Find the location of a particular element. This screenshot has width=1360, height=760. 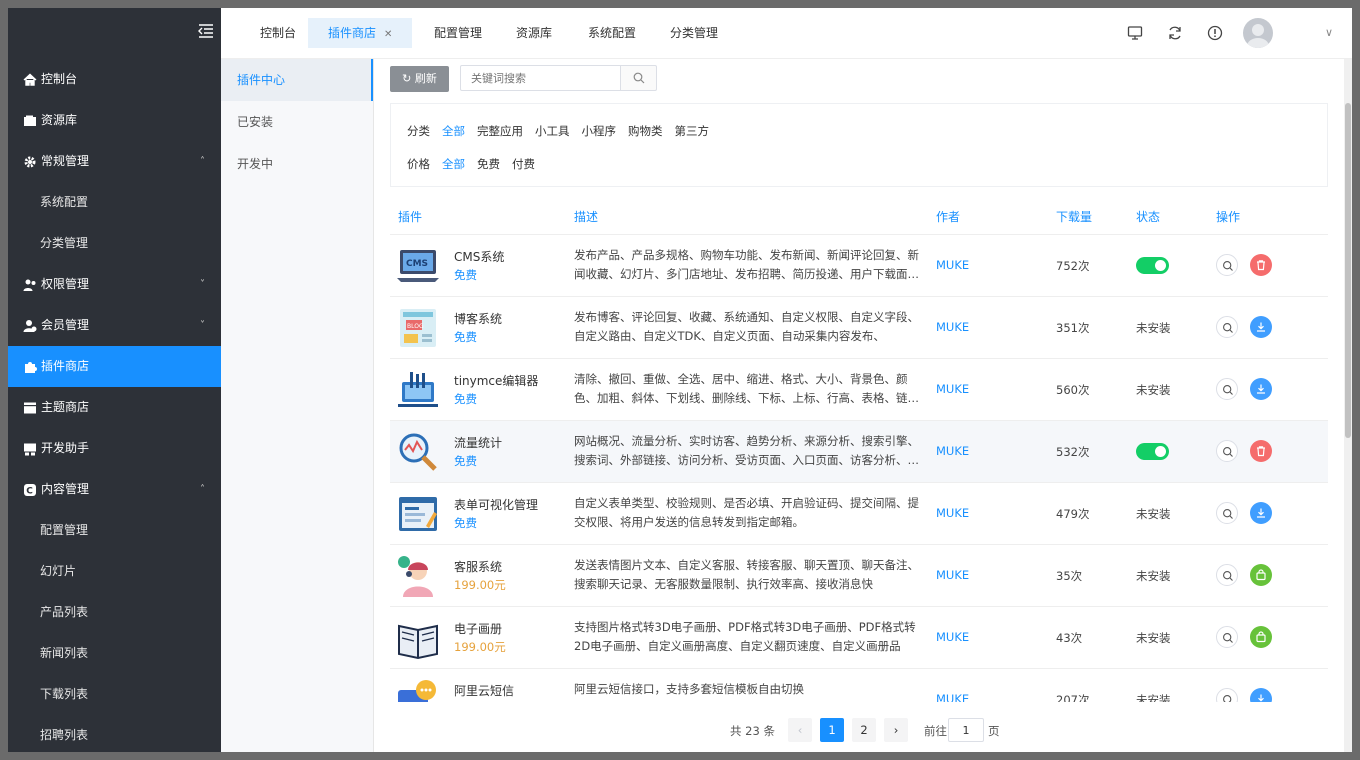

subnav-item-0: 插件中心 is located at coordinates (297, 80).